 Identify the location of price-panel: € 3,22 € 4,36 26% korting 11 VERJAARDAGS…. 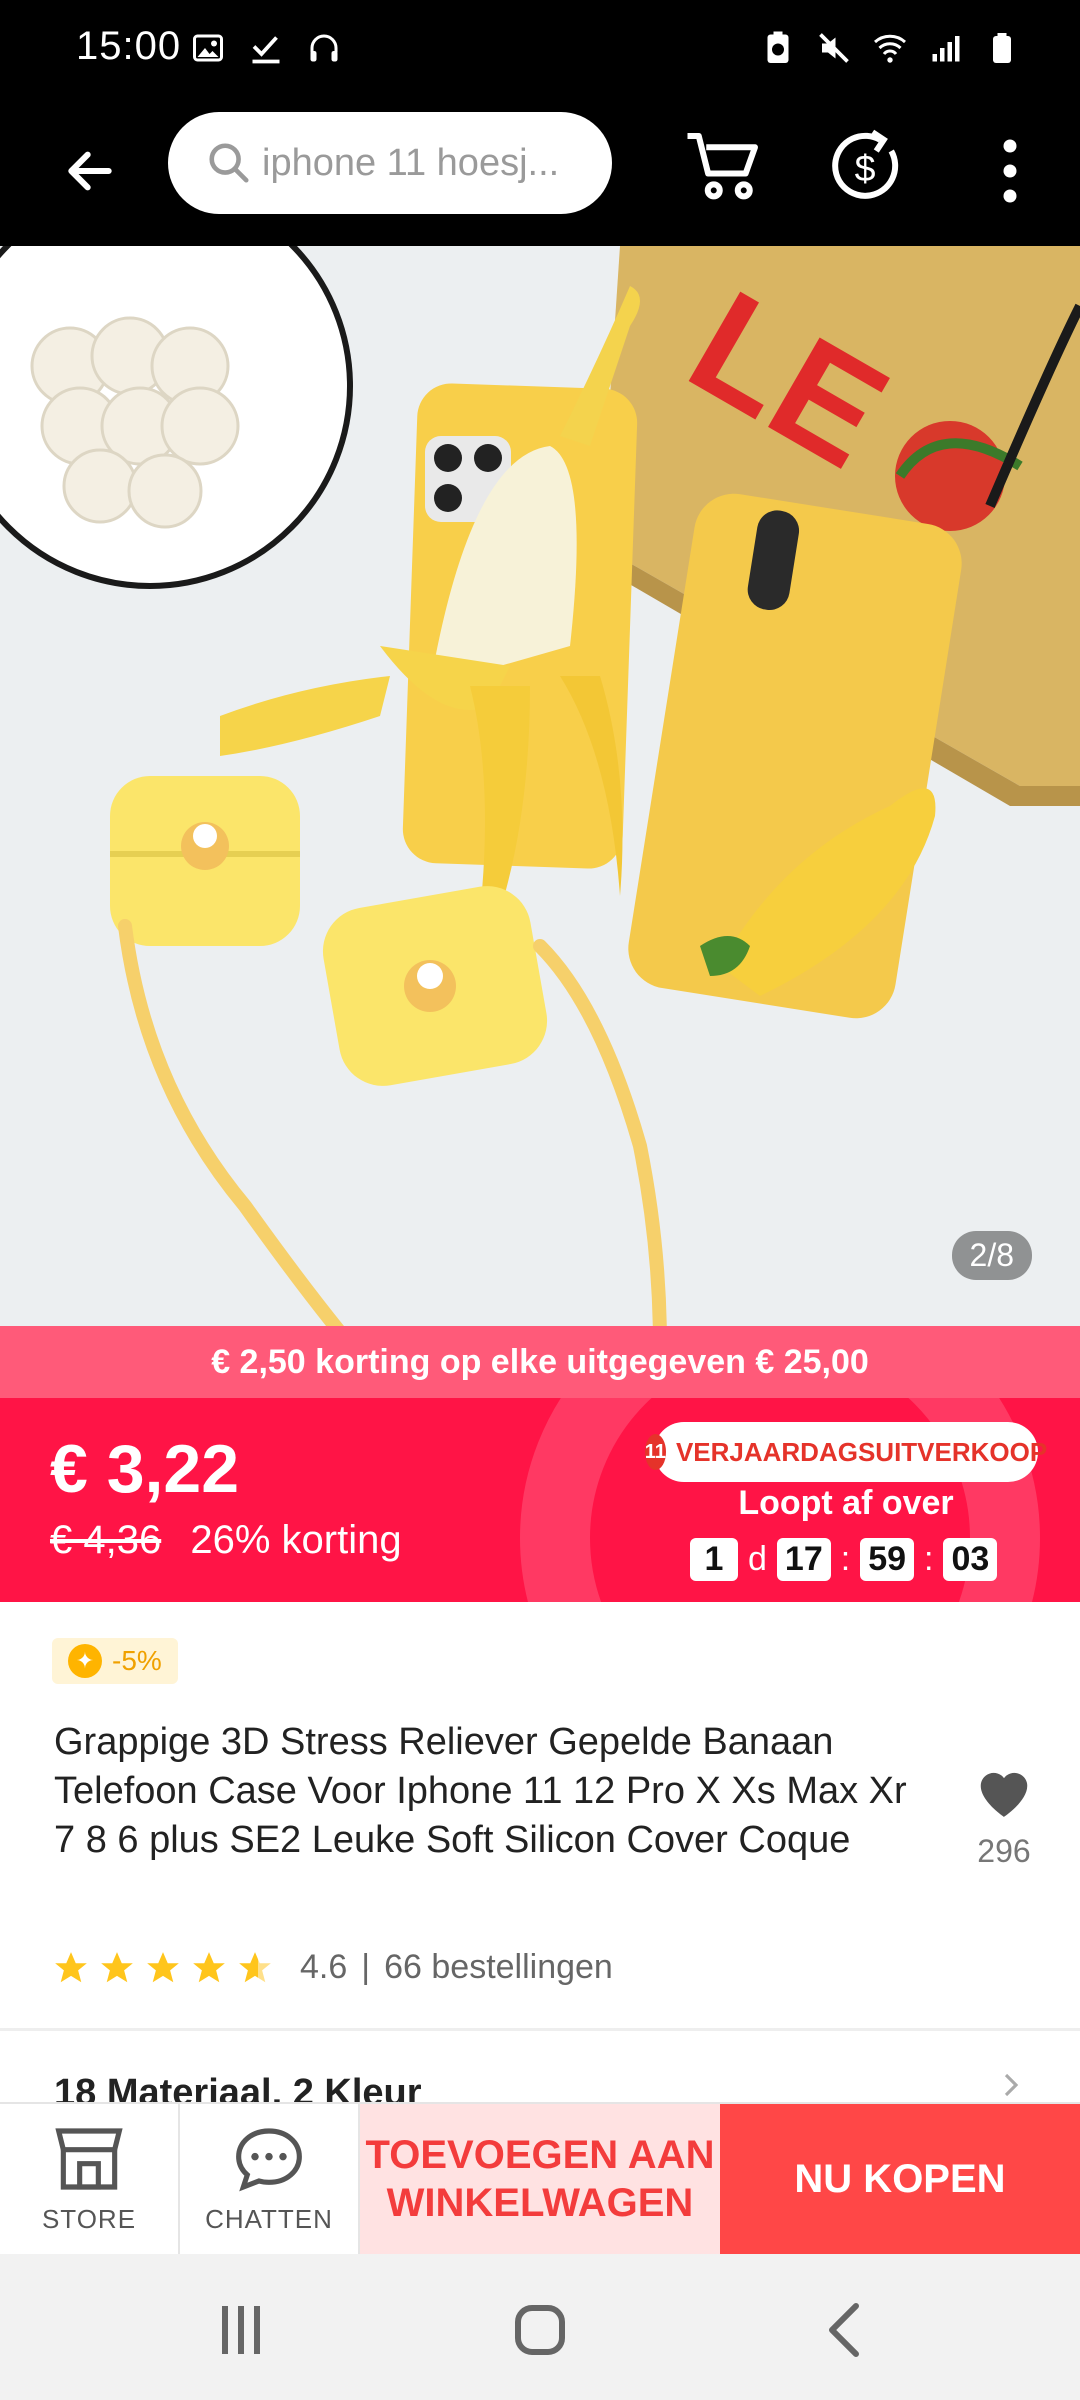
(540, 1500).